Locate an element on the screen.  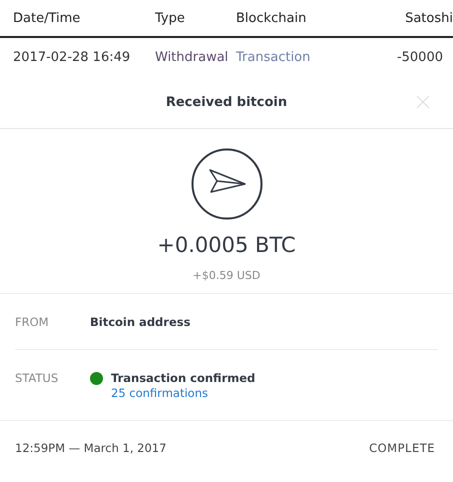
column-header: Date/Time is located at coordinates (47, 18).